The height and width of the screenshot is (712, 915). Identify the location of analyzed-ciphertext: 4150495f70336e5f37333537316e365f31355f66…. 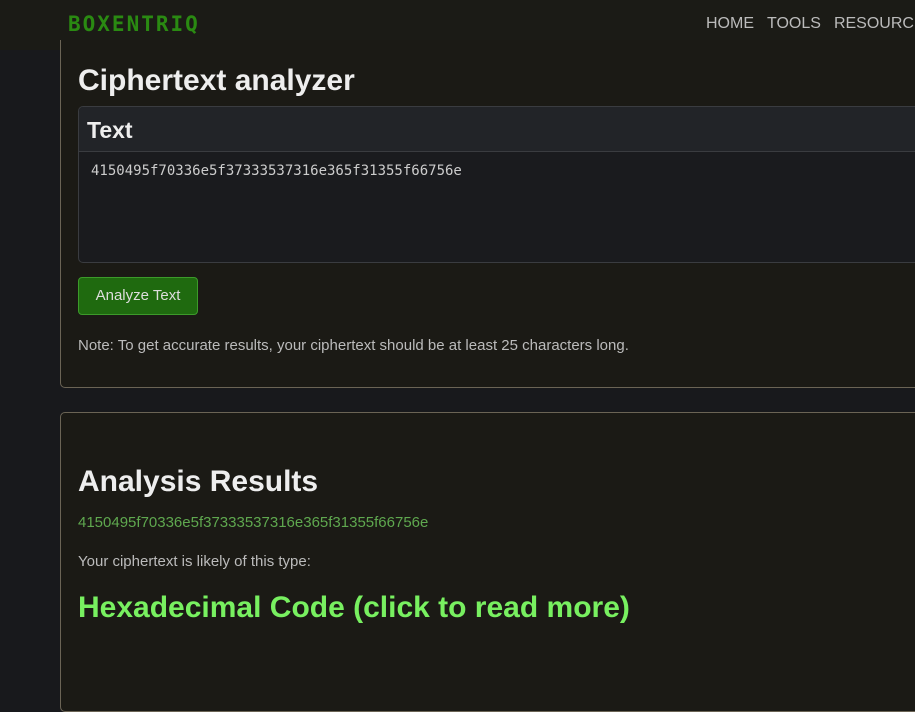
(253, 522).